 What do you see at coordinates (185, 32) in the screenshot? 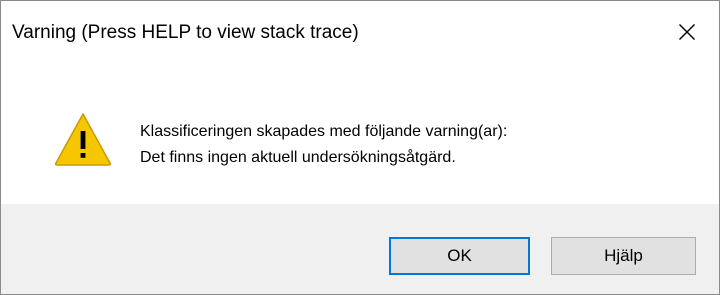
I see `dialog-title: Varning (Press HELP to view stack trace)` at bounding box center [185, 32].